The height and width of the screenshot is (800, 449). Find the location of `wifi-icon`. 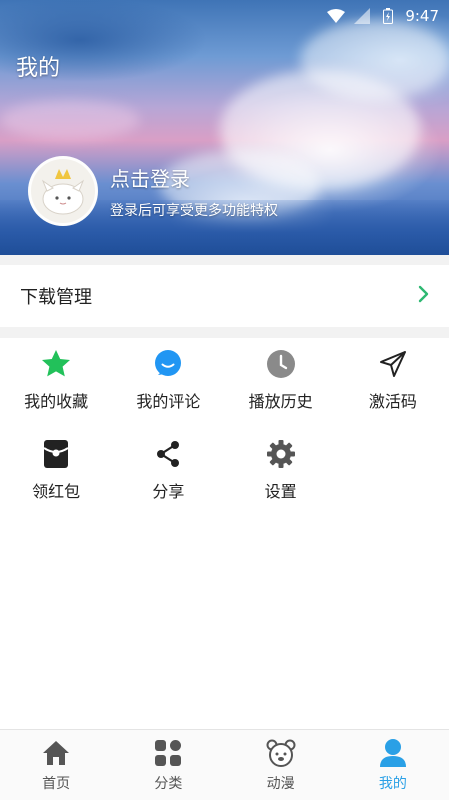

wifi-icon is located at coordinates (336, 16).